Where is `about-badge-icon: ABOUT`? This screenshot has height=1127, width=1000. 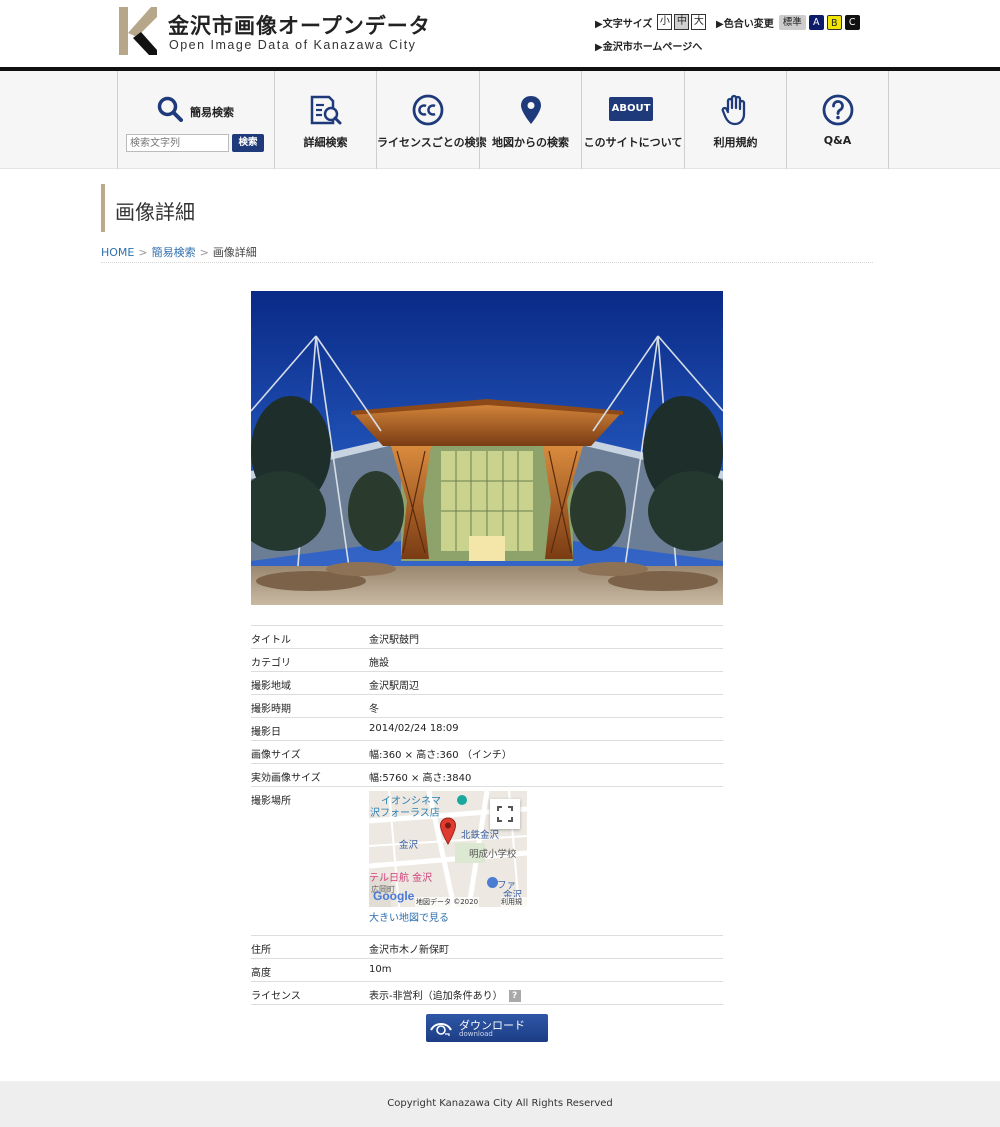 about-badge-icon: ABOUT is located at coordinates (631, 109).